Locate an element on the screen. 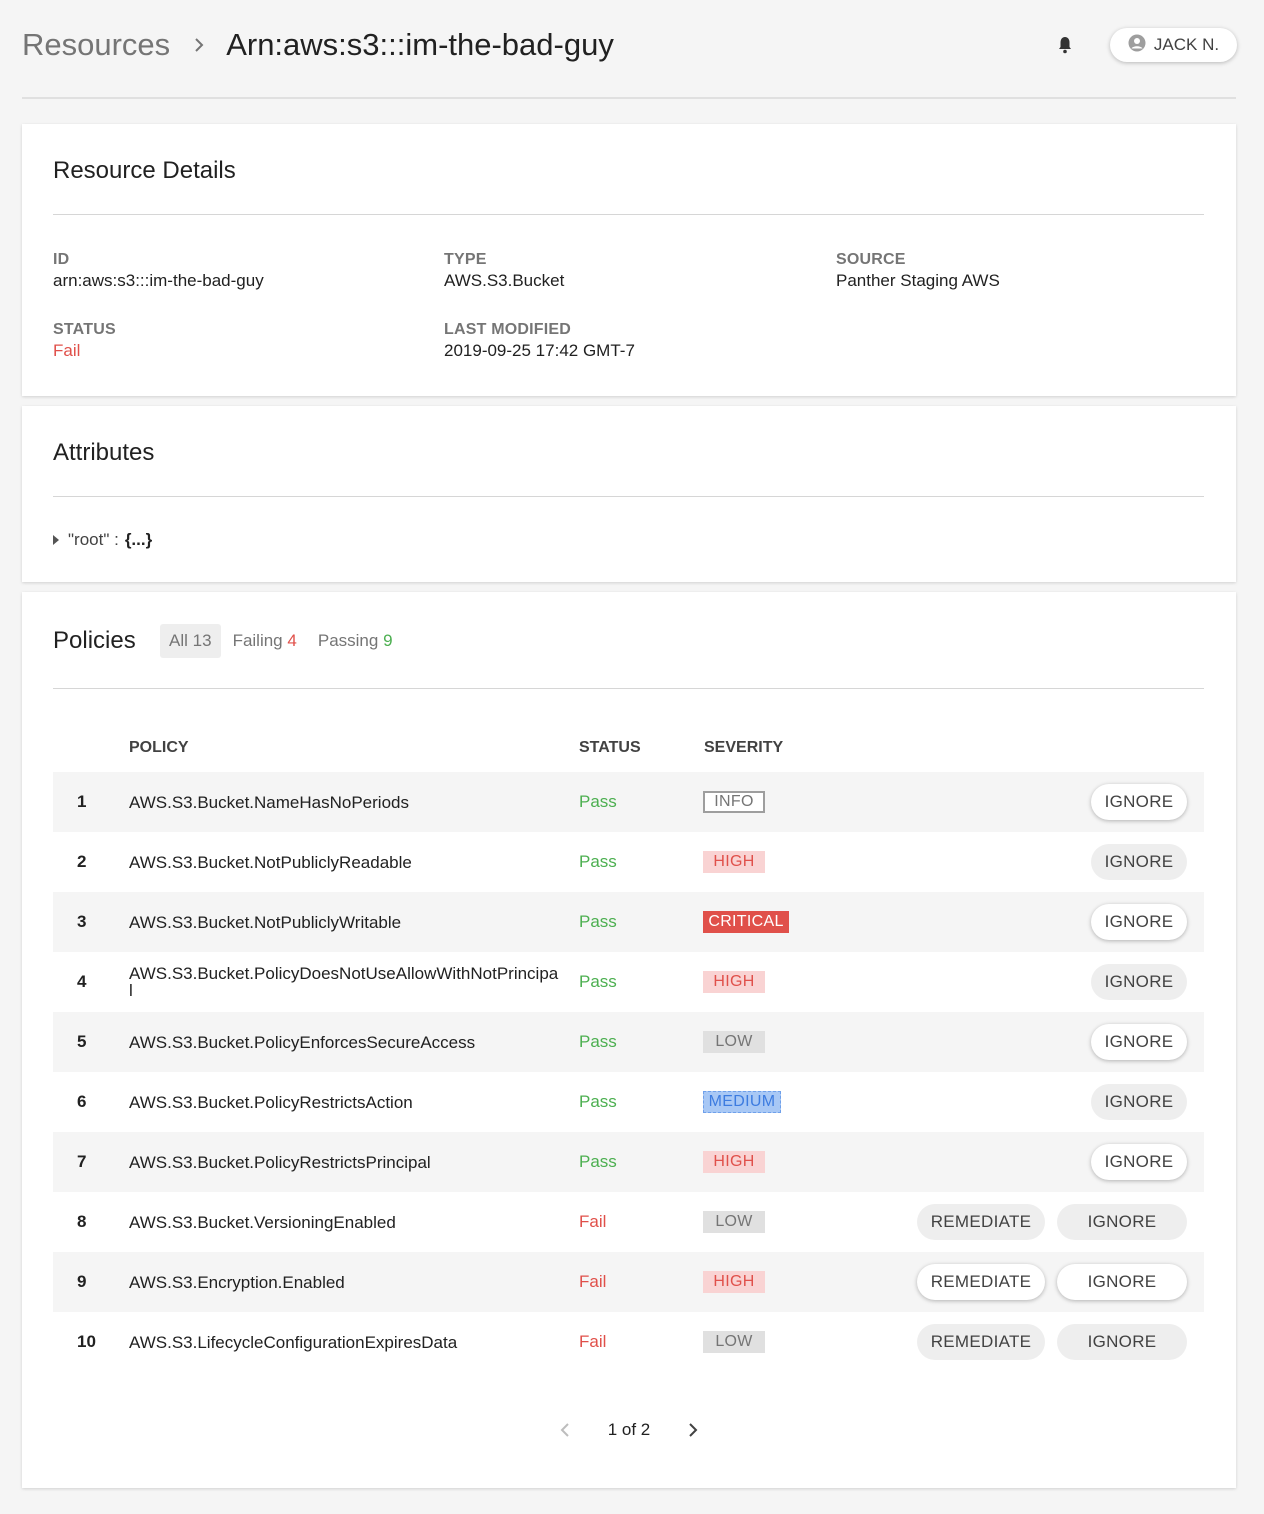  page-title: Arn:aws:s3:::im-the-bad-guy is located at coordinates (420, 44).